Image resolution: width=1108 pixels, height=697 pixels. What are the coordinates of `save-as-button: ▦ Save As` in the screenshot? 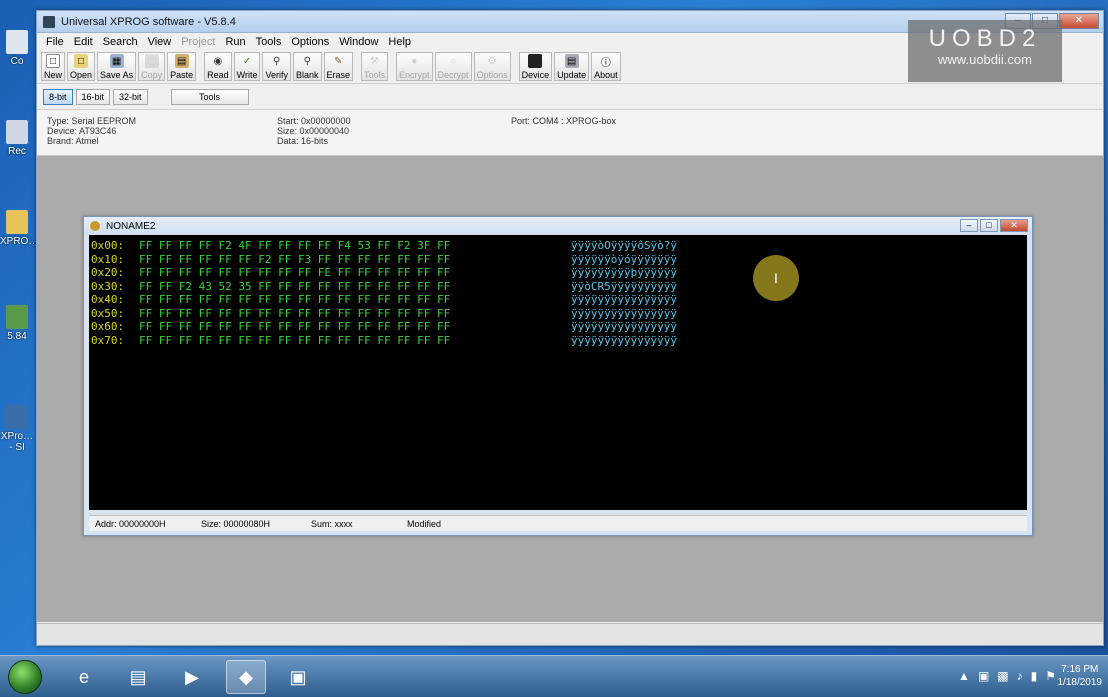 It's located at (117, 66).